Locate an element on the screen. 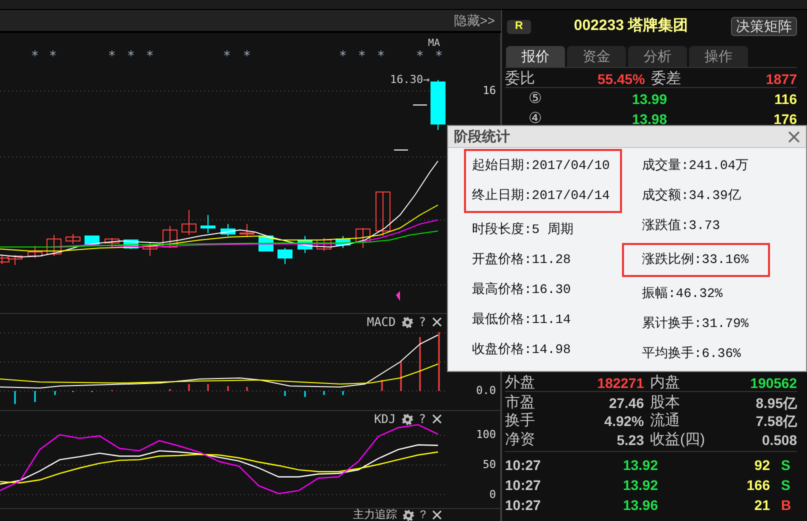  decision-matrix-button: 决策矩阵 is located at coordinates (764, 26).